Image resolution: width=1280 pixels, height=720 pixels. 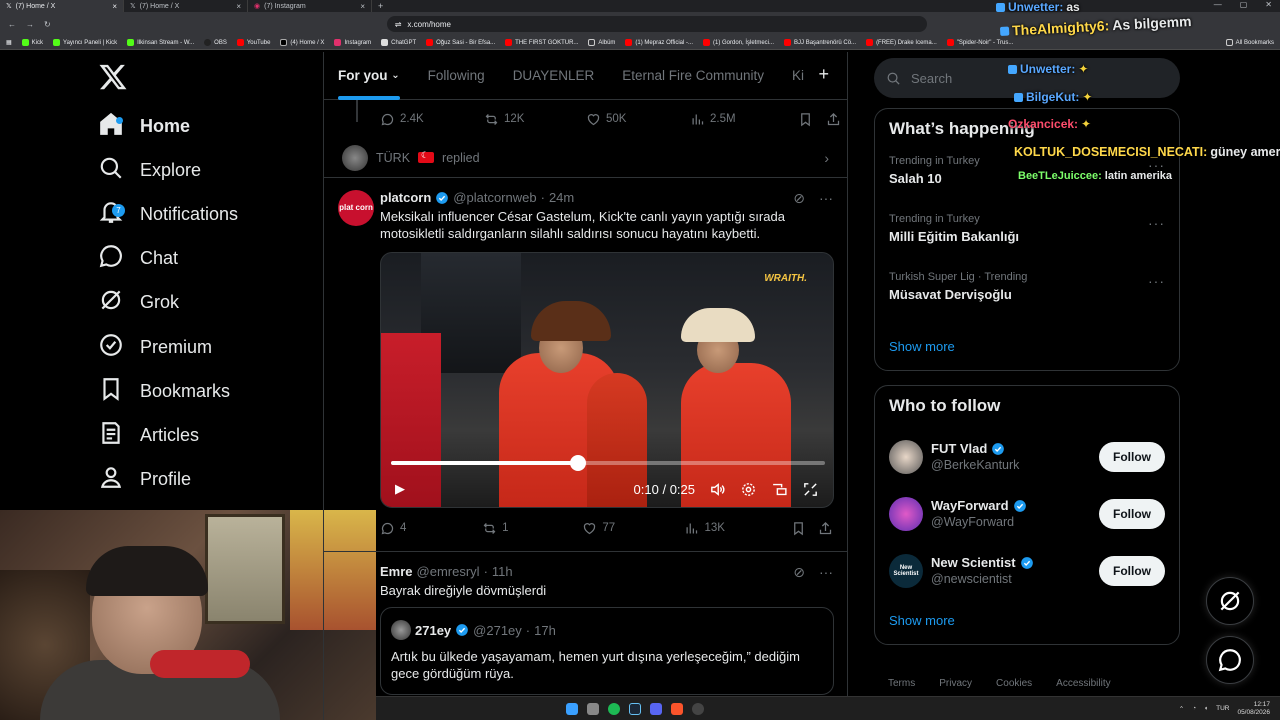 What do you see at coordinates (601, 42) in the screenshot?
I see `bookmark-item: Albüm` at bounding box center [601, 42].